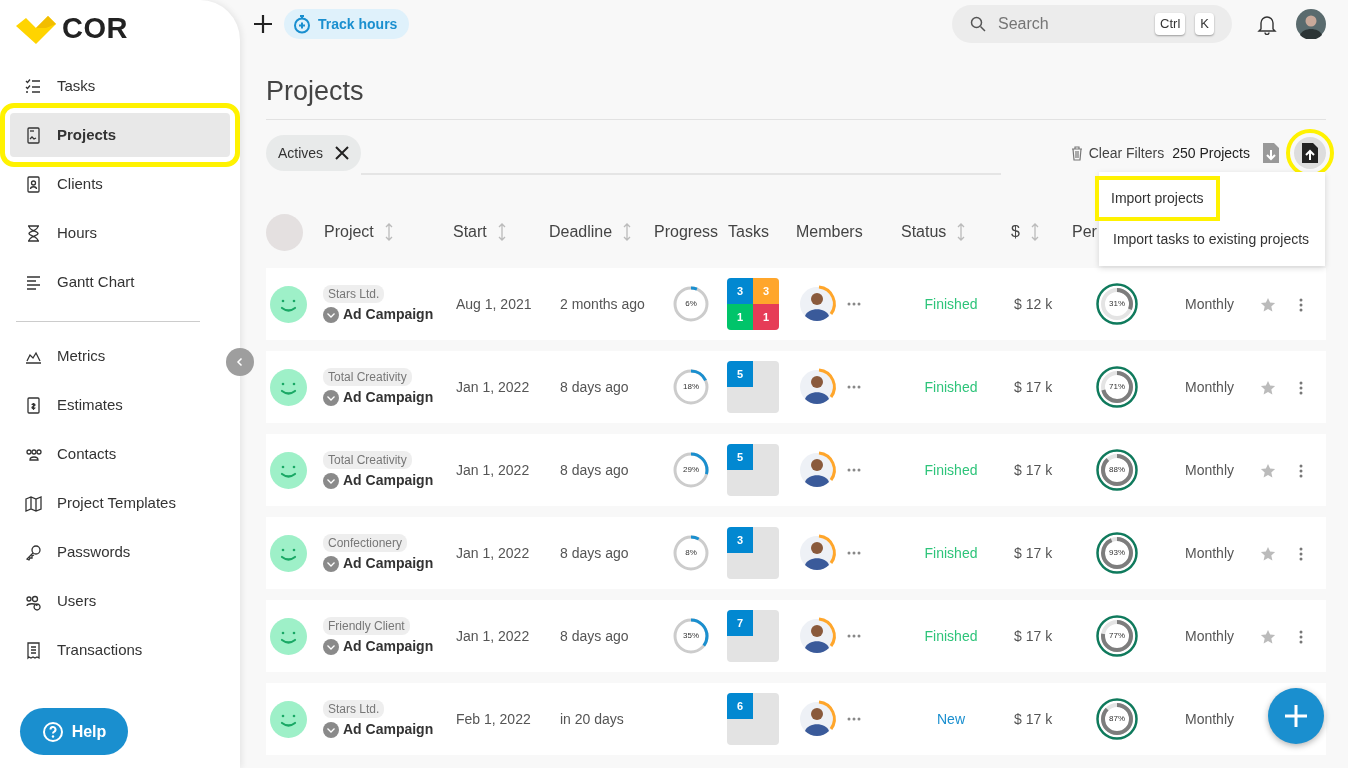 Image resolution: width=1348 pixels, height=768 pixels. I want to click on column-header: Status, so click(931, 232).